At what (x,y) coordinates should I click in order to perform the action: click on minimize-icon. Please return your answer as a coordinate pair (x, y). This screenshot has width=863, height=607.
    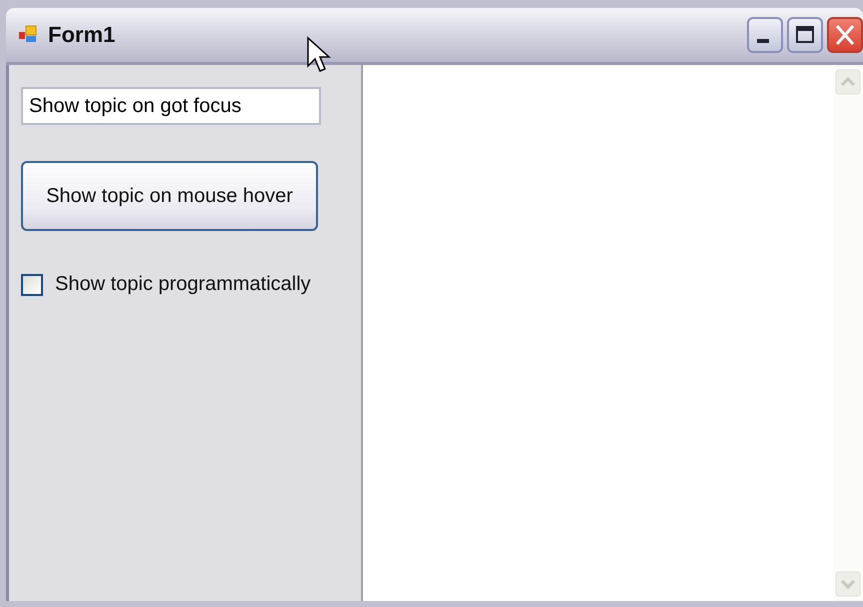
    Looking at the image, I should click on (763, 41).